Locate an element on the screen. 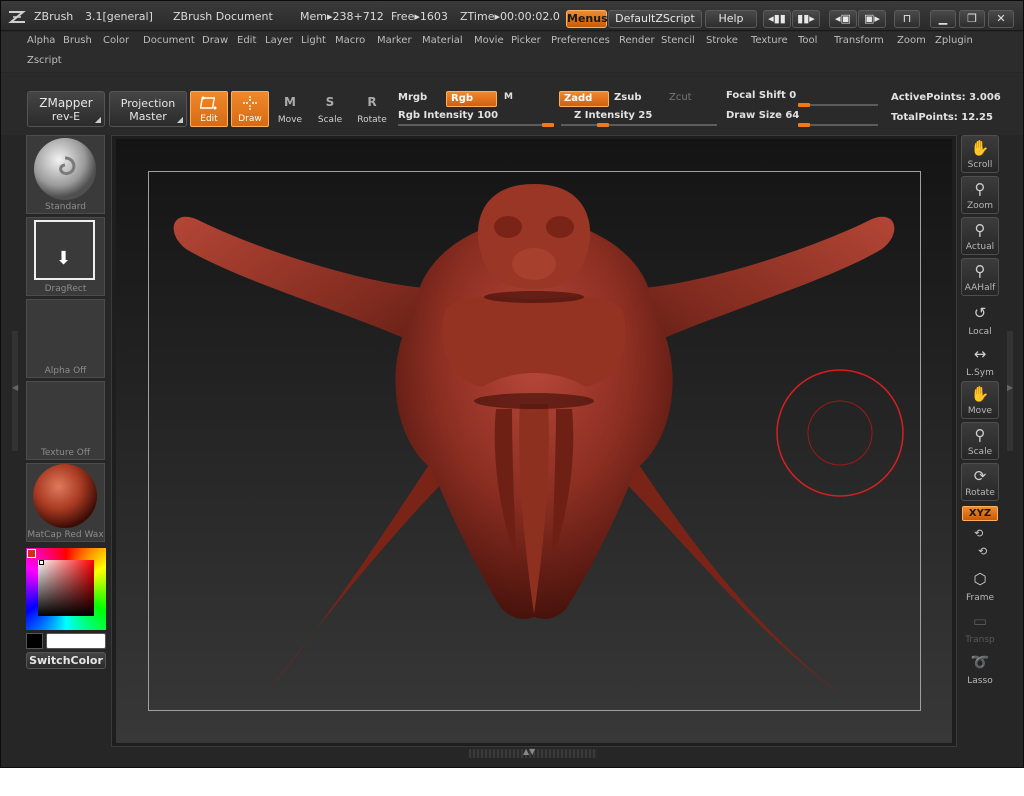  shelf-scroll-right-icon: ▮▮▸ is located at coordinates (806, 19).